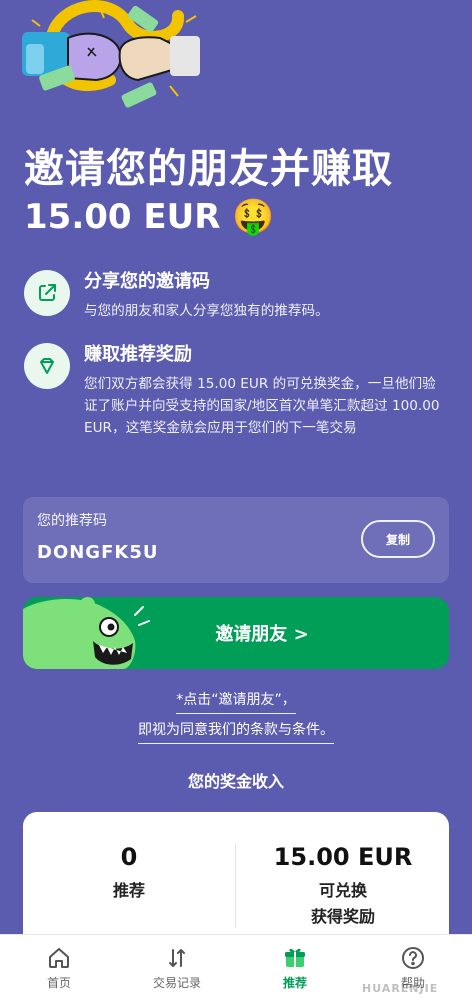  Describe the element at coordinates (342, 916) in the screenshot. I see `redeemable-label-line-2: 获得奖励` at that location.